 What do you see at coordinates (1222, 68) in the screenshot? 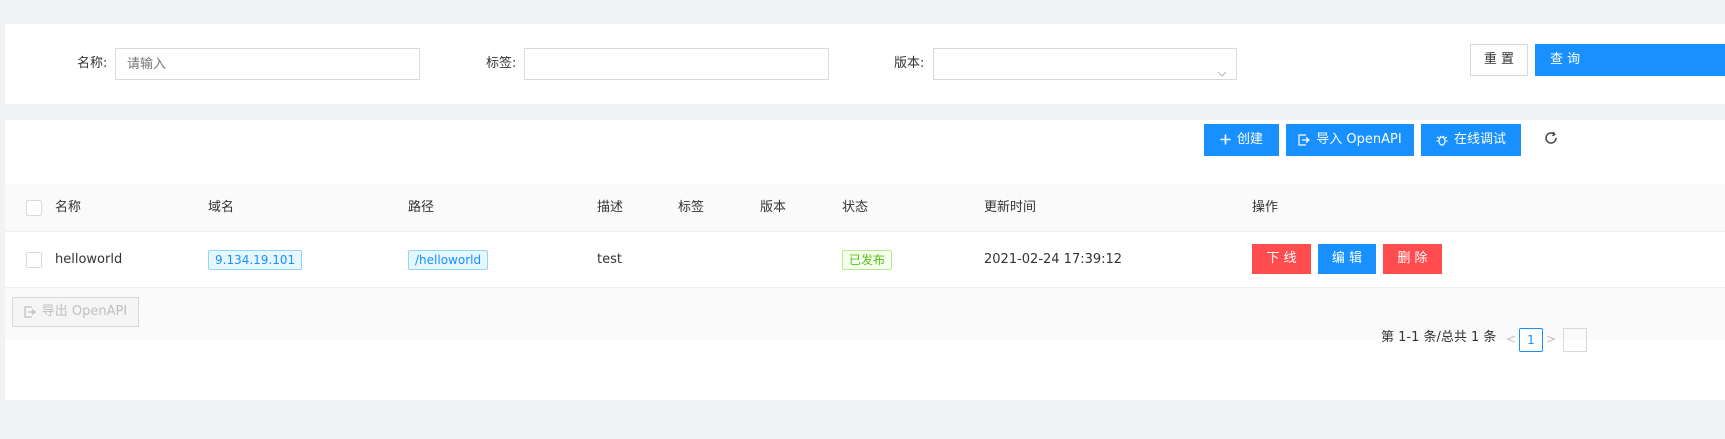
I see `chevron-down-icon` at bounding box center [1222, 68].